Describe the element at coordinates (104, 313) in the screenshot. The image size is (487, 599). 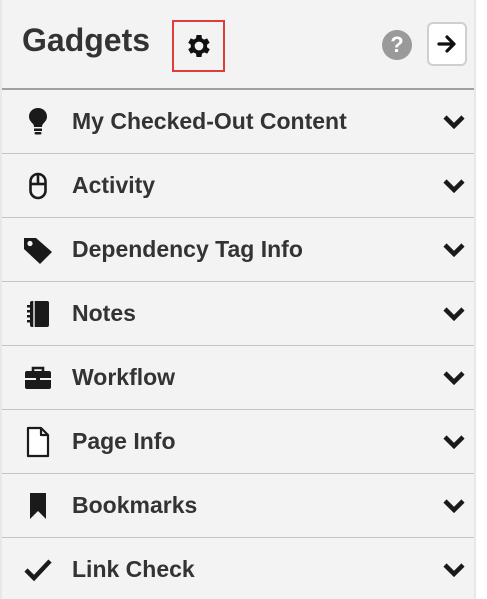
I see `gadget-label: Notes` at that location.